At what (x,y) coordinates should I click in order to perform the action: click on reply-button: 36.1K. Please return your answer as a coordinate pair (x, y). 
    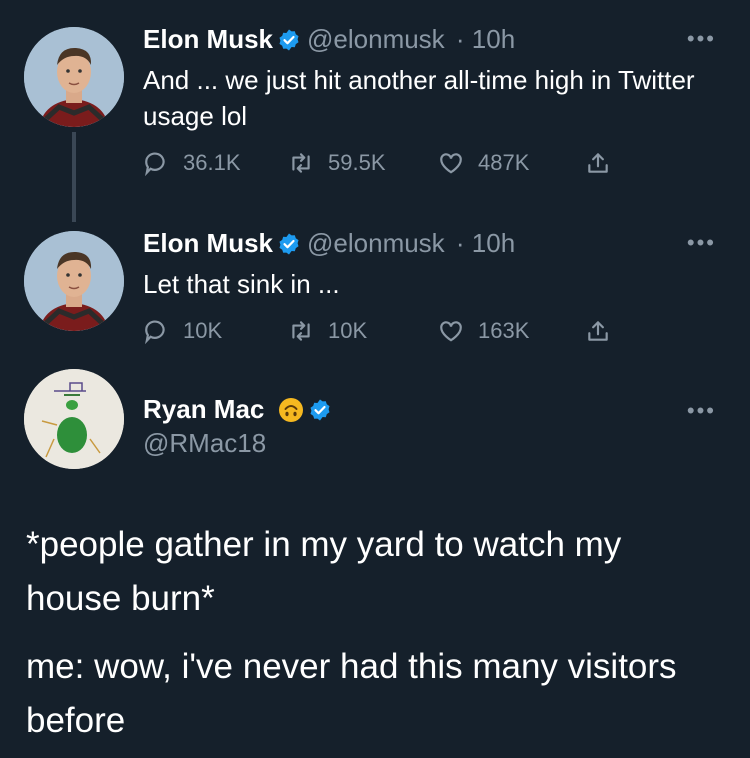
    Looking at the image, I should click on (192, 163).